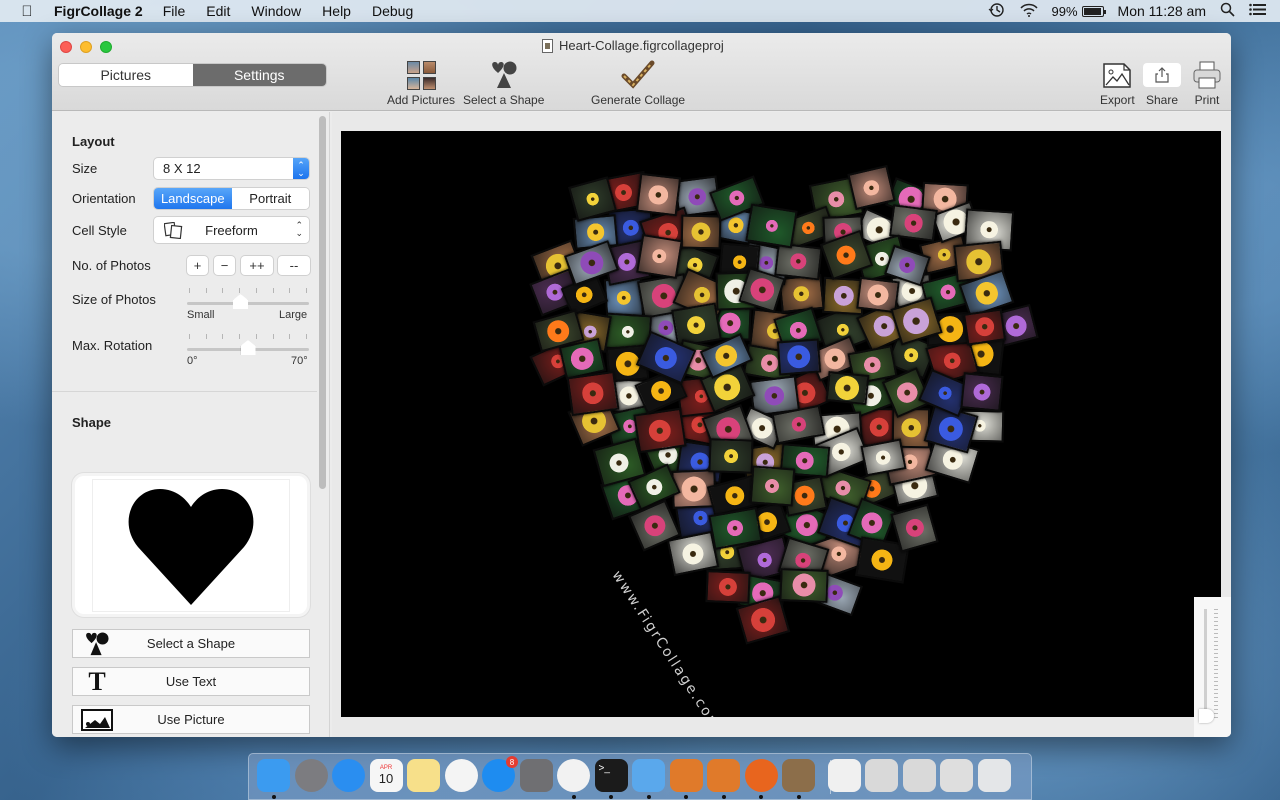  I want to click on dock-finder, so click(273, 775).